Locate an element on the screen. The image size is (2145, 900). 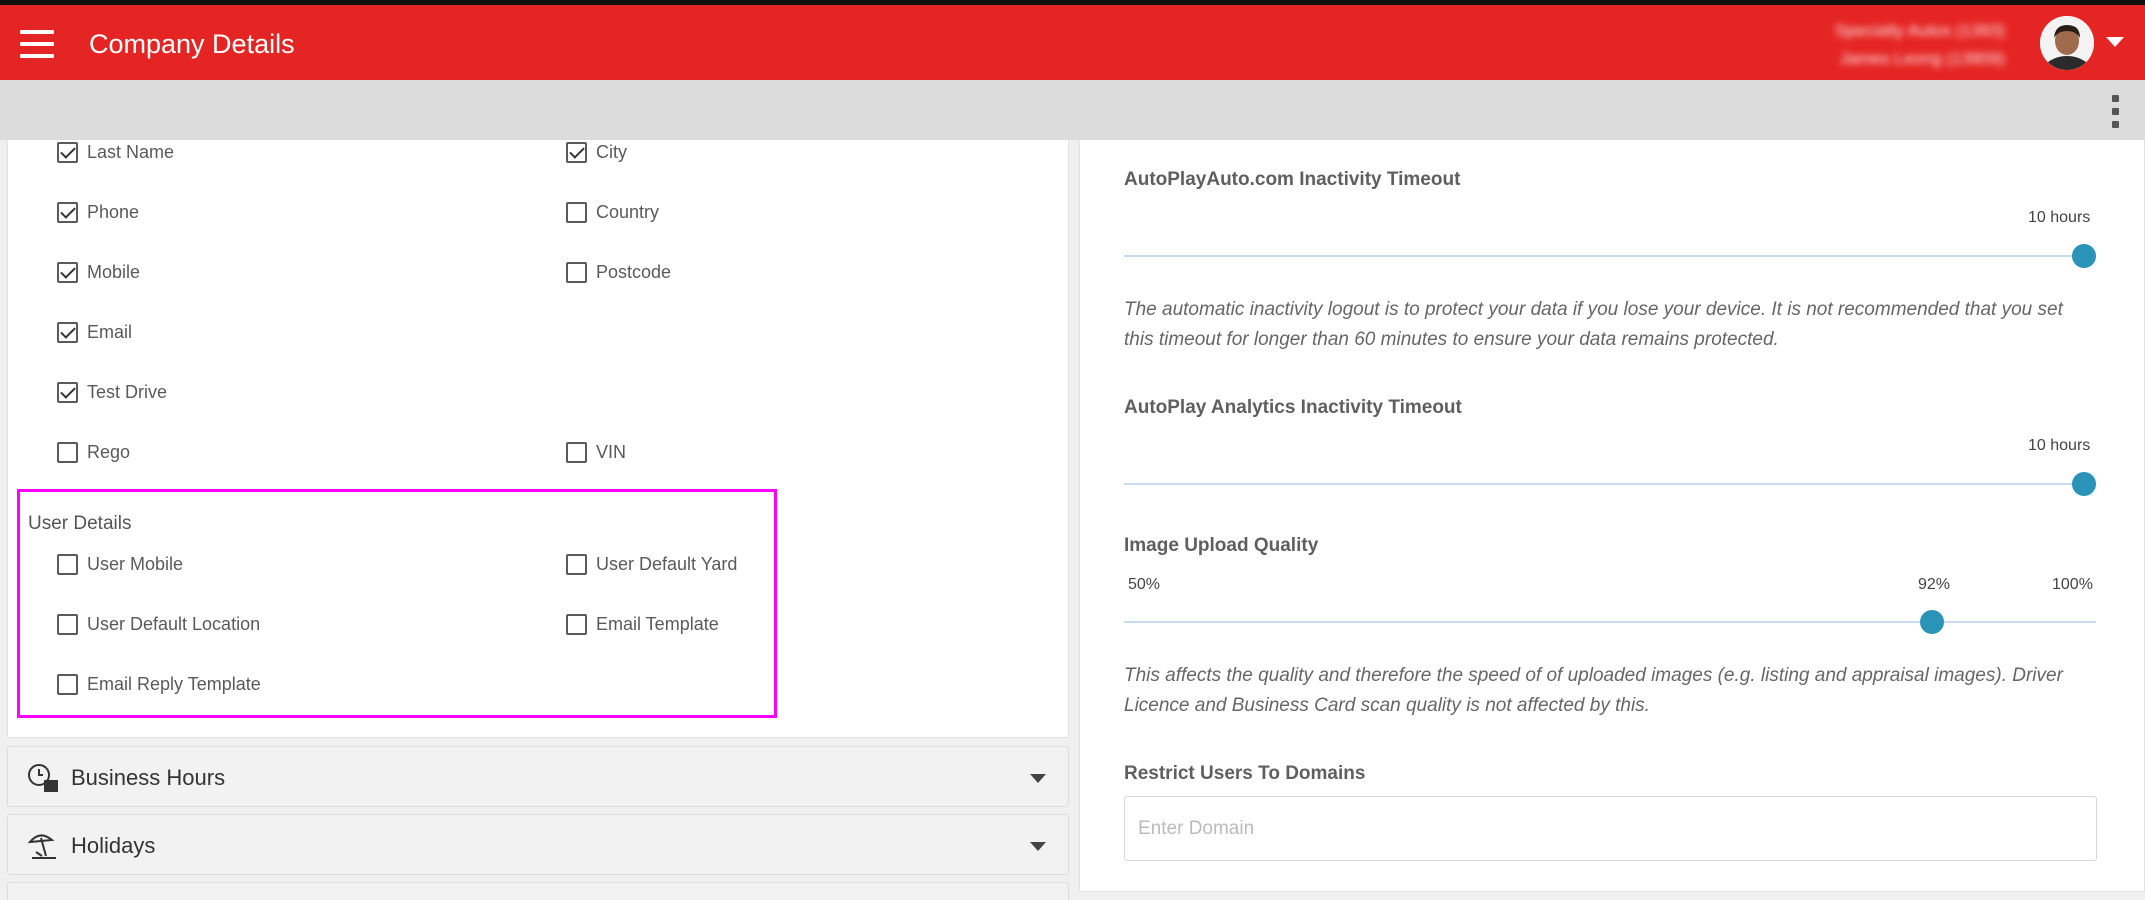
checkbox-rego: Rego is located at coordinates (93, 452).